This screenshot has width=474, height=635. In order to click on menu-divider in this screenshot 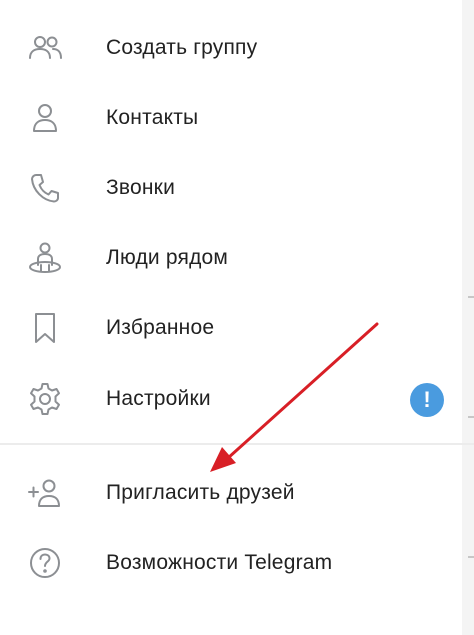, I will do `click(237, 444)`.